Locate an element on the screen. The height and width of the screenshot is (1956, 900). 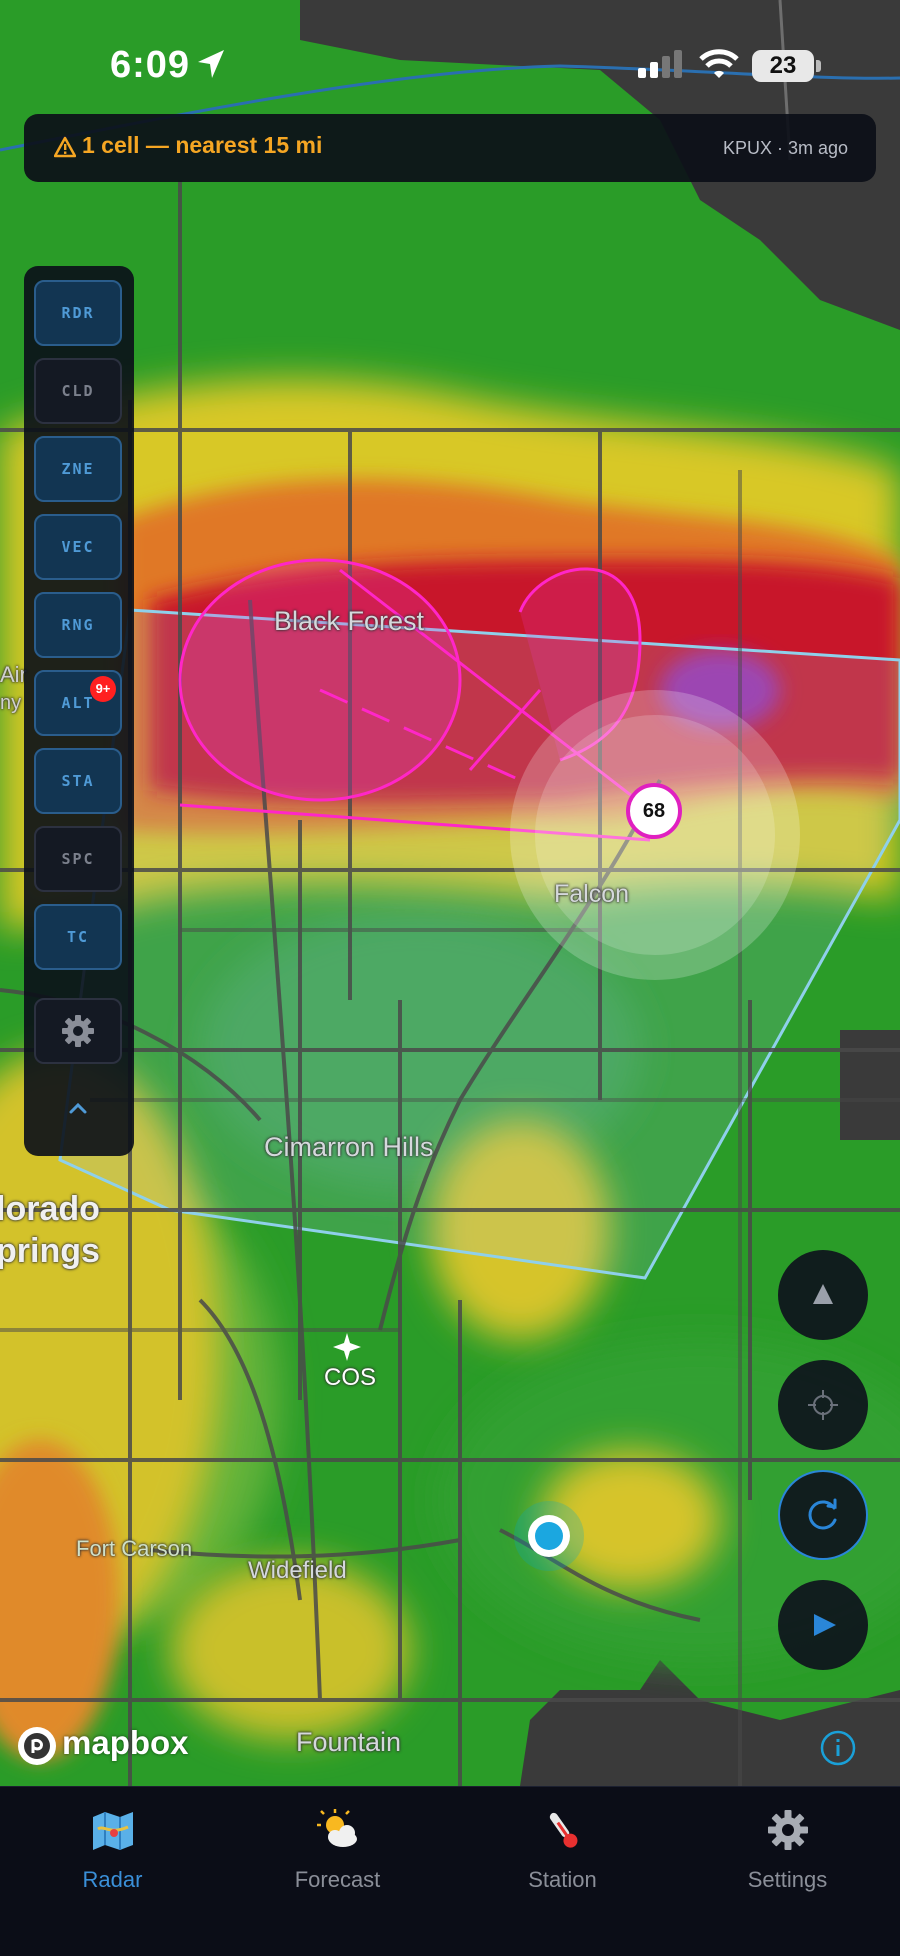
play-animation-button is located at coordinates (823, 1625).